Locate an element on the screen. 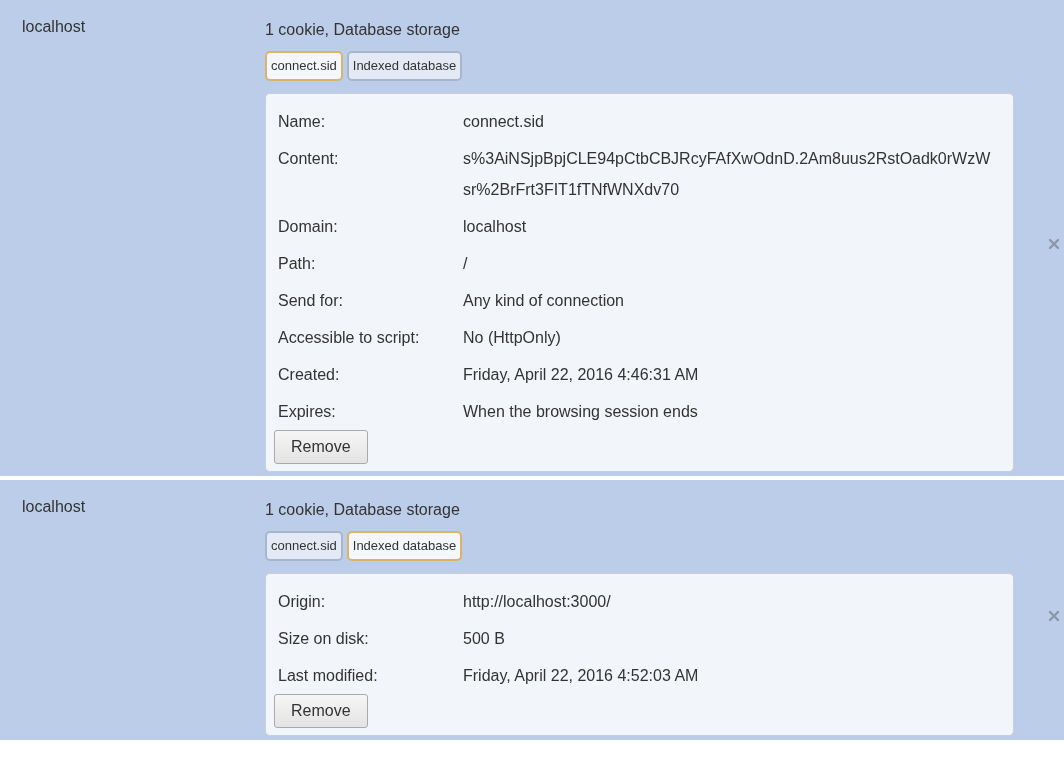  detail-value: Friday, April 22, 2016 4:46:31 AM is located at coordinates (581, 375).